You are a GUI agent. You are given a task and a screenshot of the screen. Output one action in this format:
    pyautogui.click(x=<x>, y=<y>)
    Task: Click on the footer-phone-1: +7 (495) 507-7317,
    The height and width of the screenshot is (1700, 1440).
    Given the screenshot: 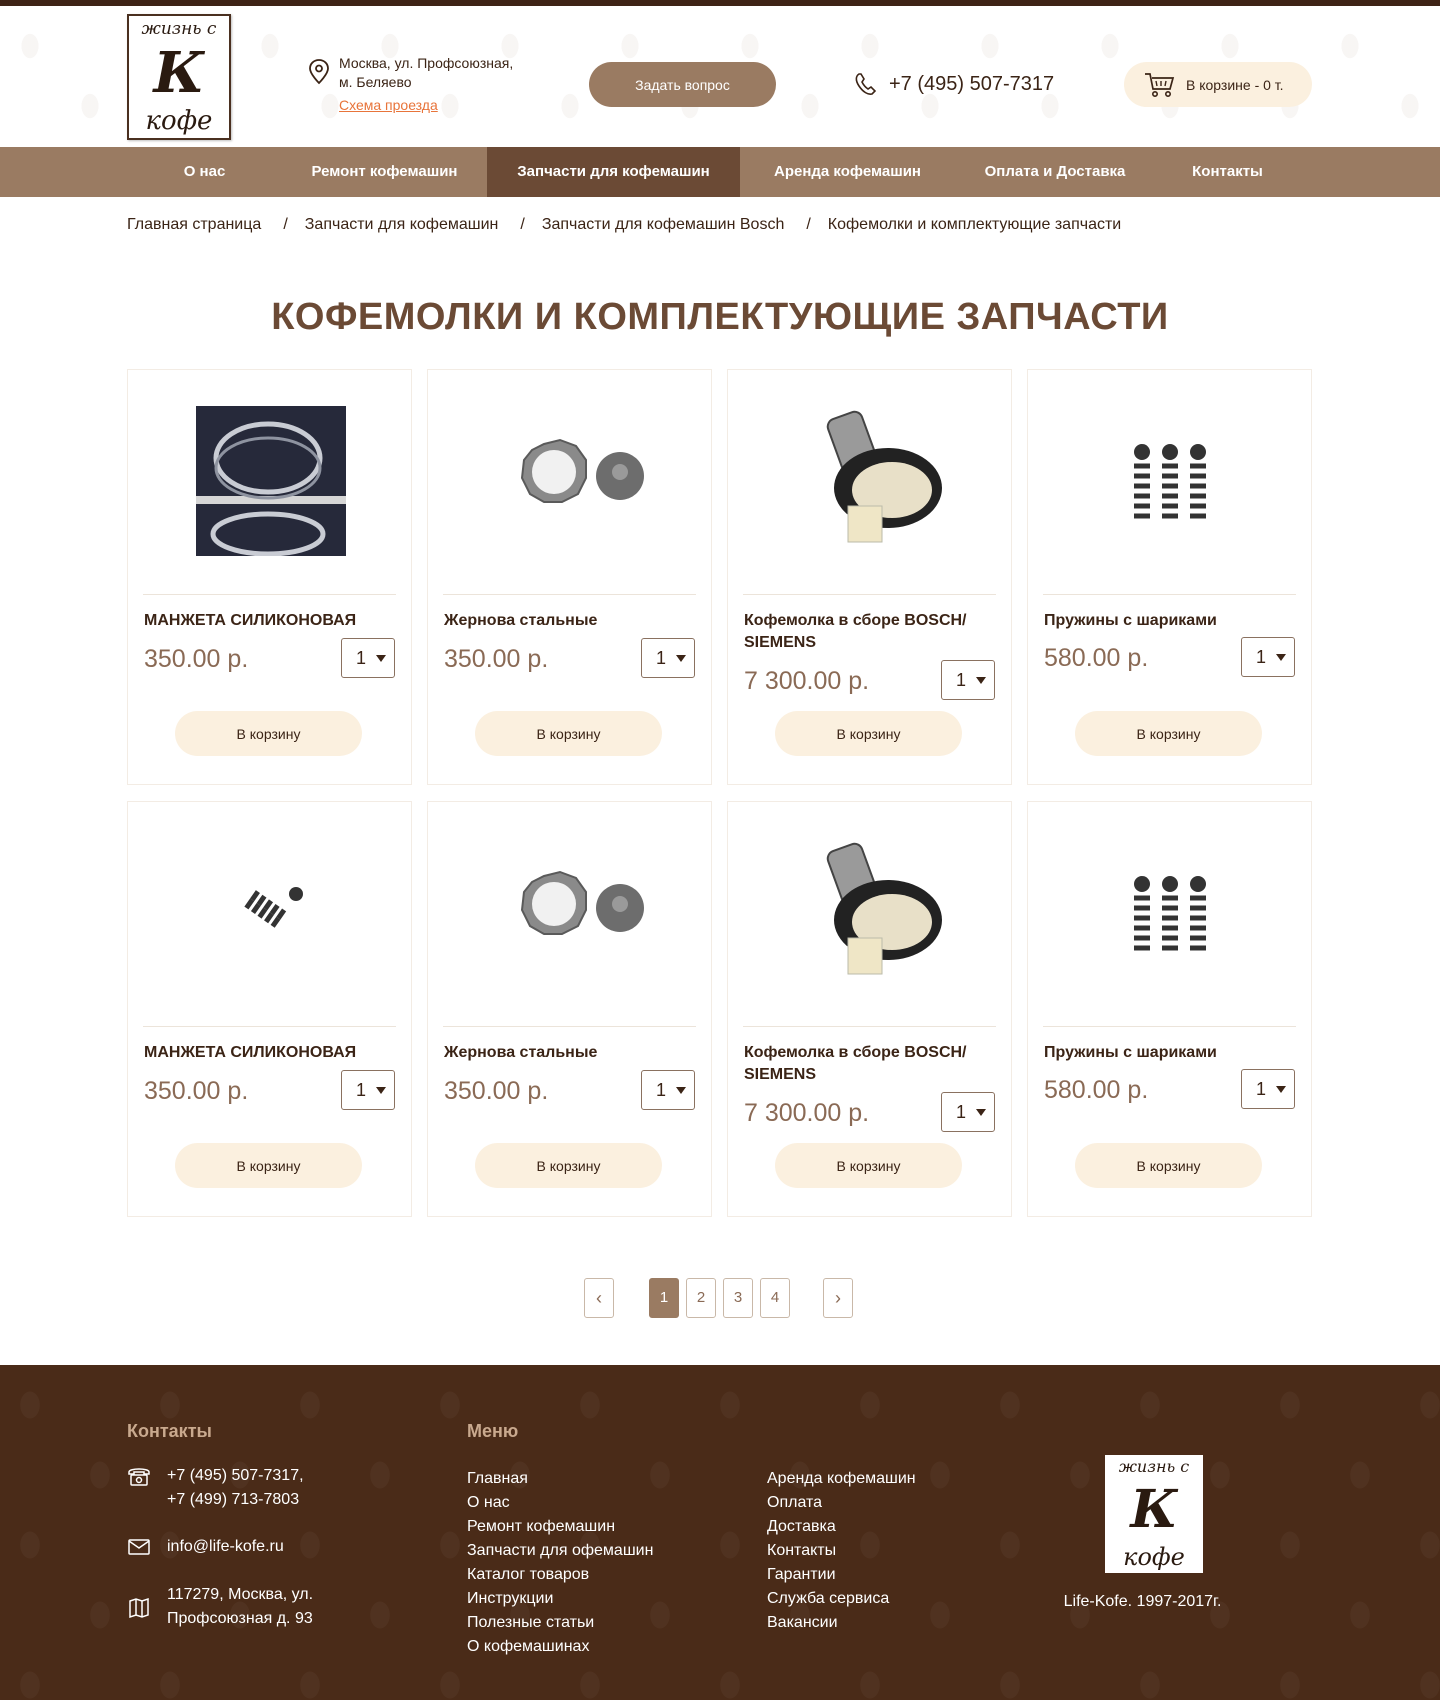 What is the action you would take?
    pyautogui.click(x=235, y=1476)
    